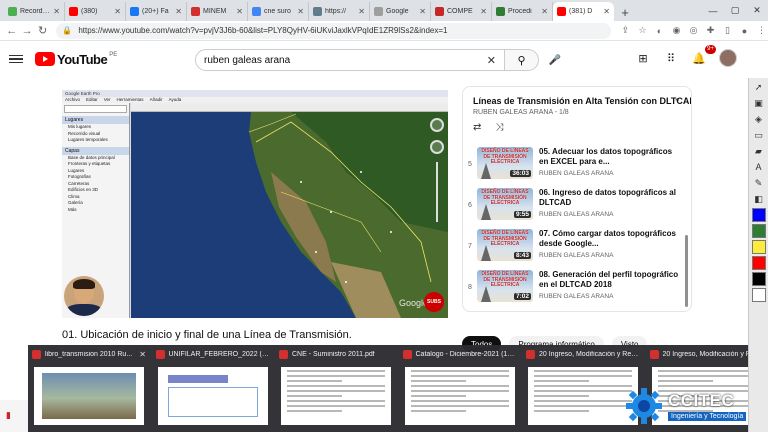  I want to click on cursor-icon: ➚, so click(759, 87).